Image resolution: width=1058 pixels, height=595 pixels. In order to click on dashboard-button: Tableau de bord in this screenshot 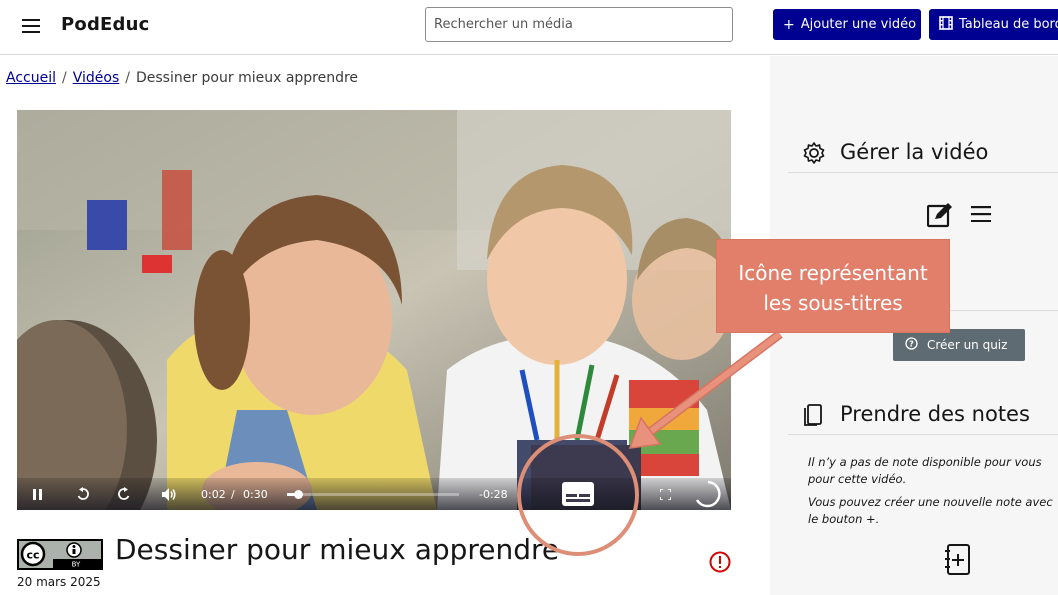, I will do `click(993, 24)`.